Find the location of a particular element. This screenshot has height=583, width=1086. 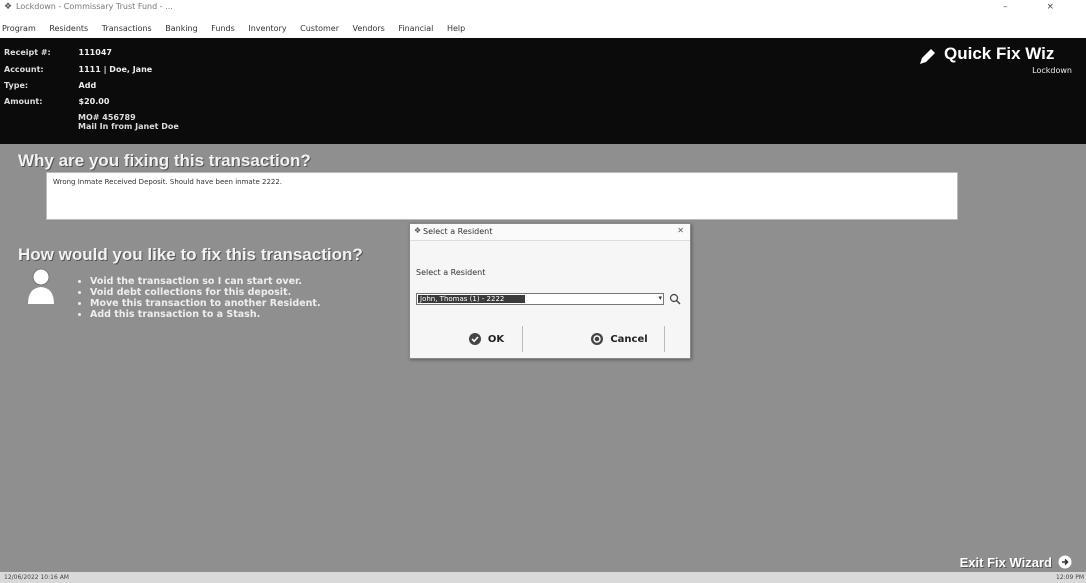

receipt-row: Receipt #: 111047 is located at coordinates (58, 52).